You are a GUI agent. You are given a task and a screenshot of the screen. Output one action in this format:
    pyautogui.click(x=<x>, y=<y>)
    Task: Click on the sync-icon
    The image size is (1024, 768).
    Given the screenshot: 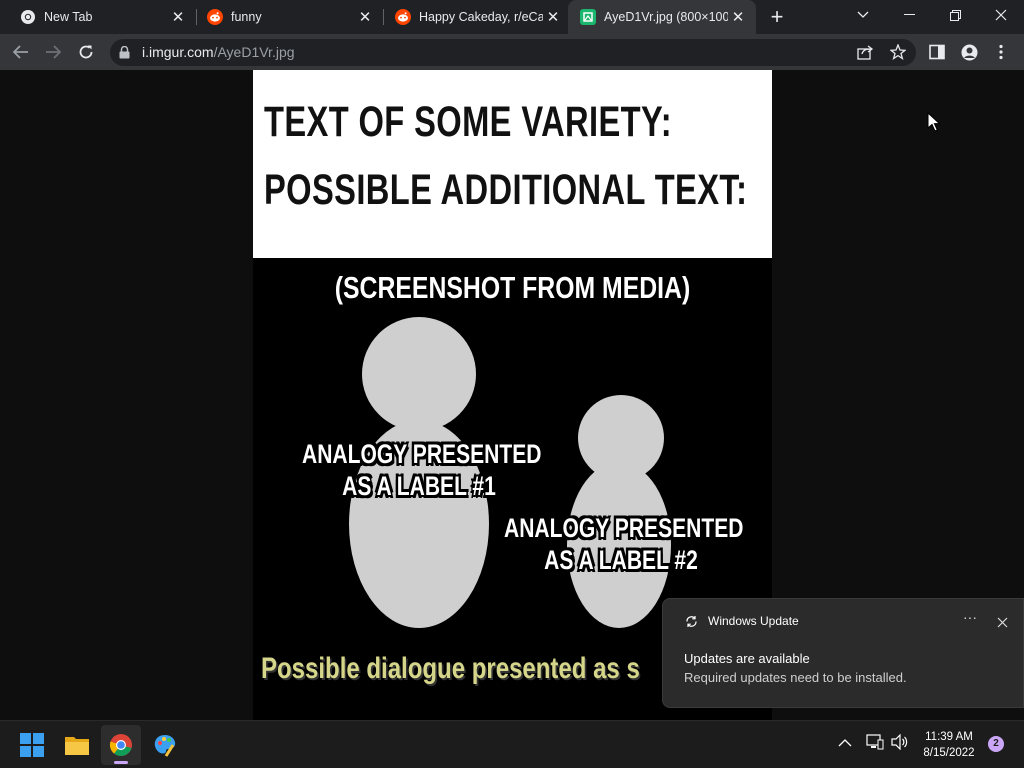 What is the action you would take?
    pyautogui.click(x=691, y=624)
    